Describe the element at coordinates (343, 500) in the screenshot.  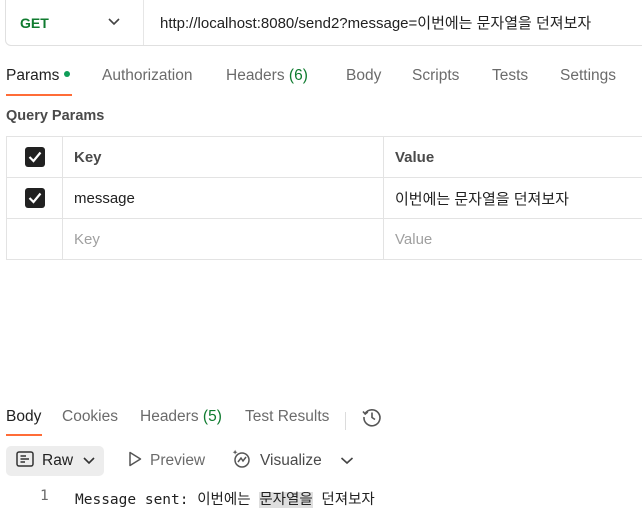
I see `response-text-suffix: 던져보자` at that location.